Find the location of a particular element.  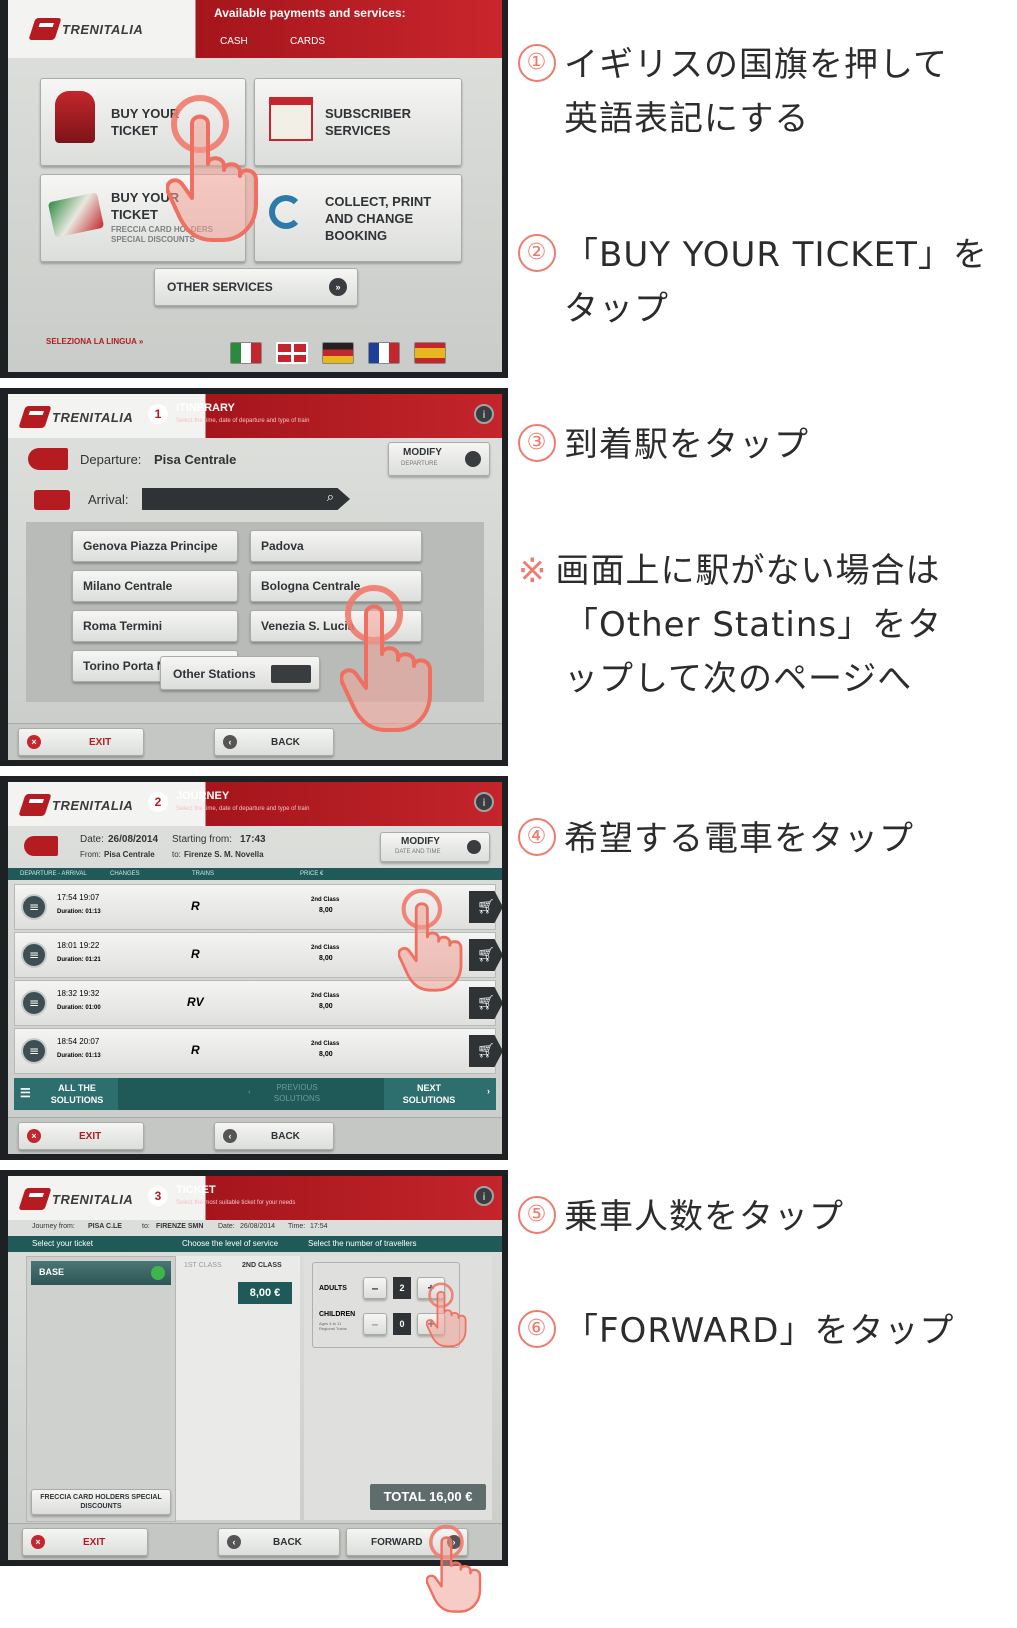

flag-france-icon is located at coordinates (384, 353).